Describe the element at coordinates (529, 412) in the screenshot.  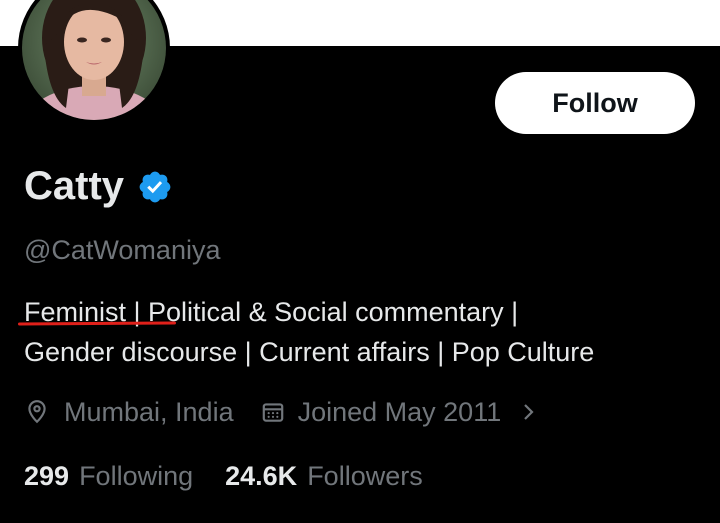
I see `chevron-right-icon` at that location.